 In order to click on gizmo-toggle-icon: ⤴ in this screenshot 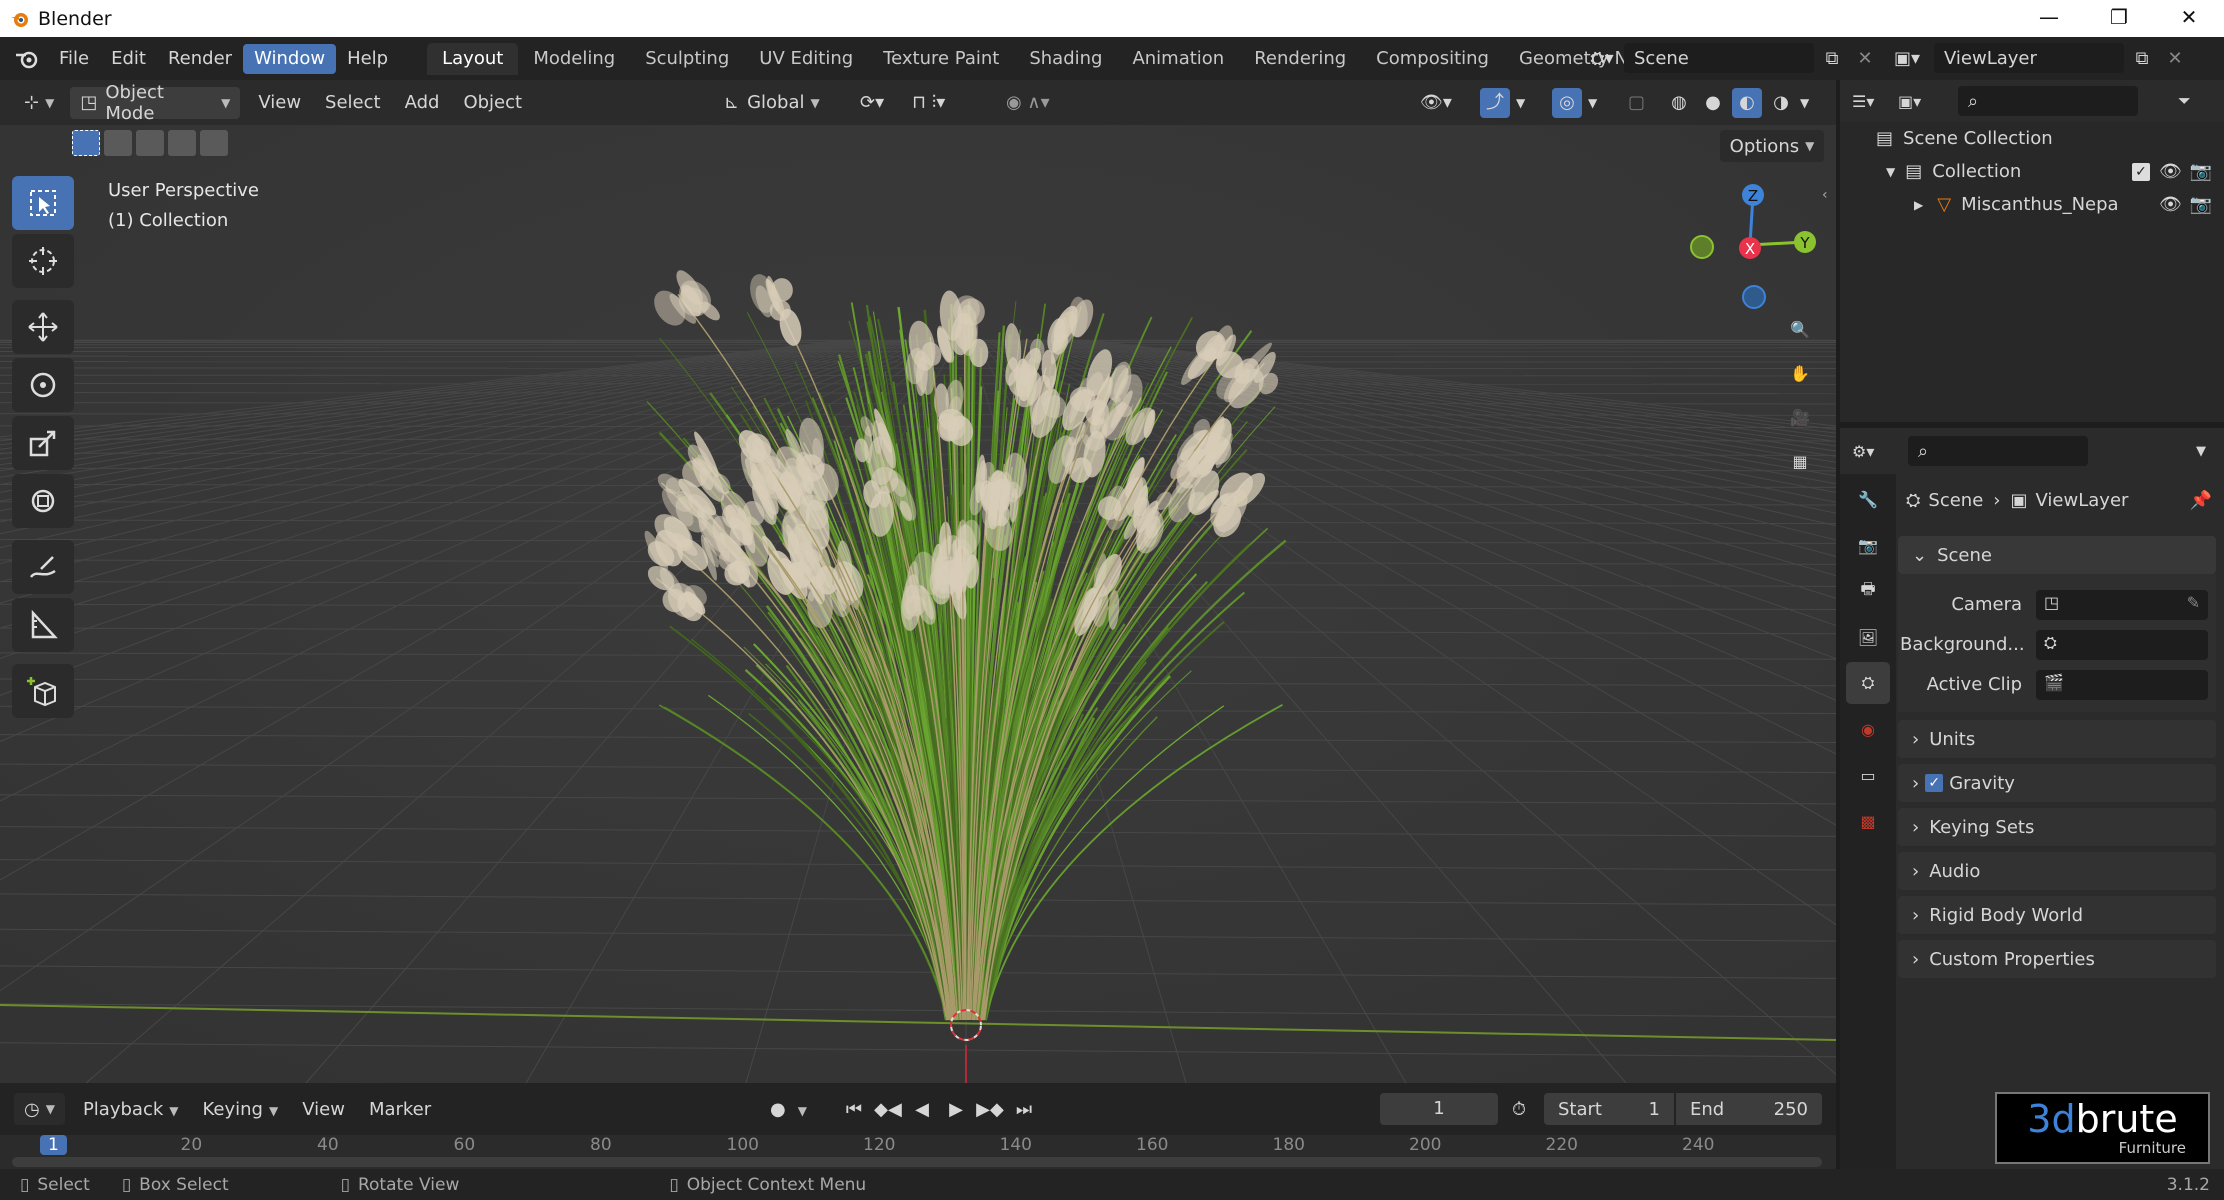, I will do `click(1495, 102)`.